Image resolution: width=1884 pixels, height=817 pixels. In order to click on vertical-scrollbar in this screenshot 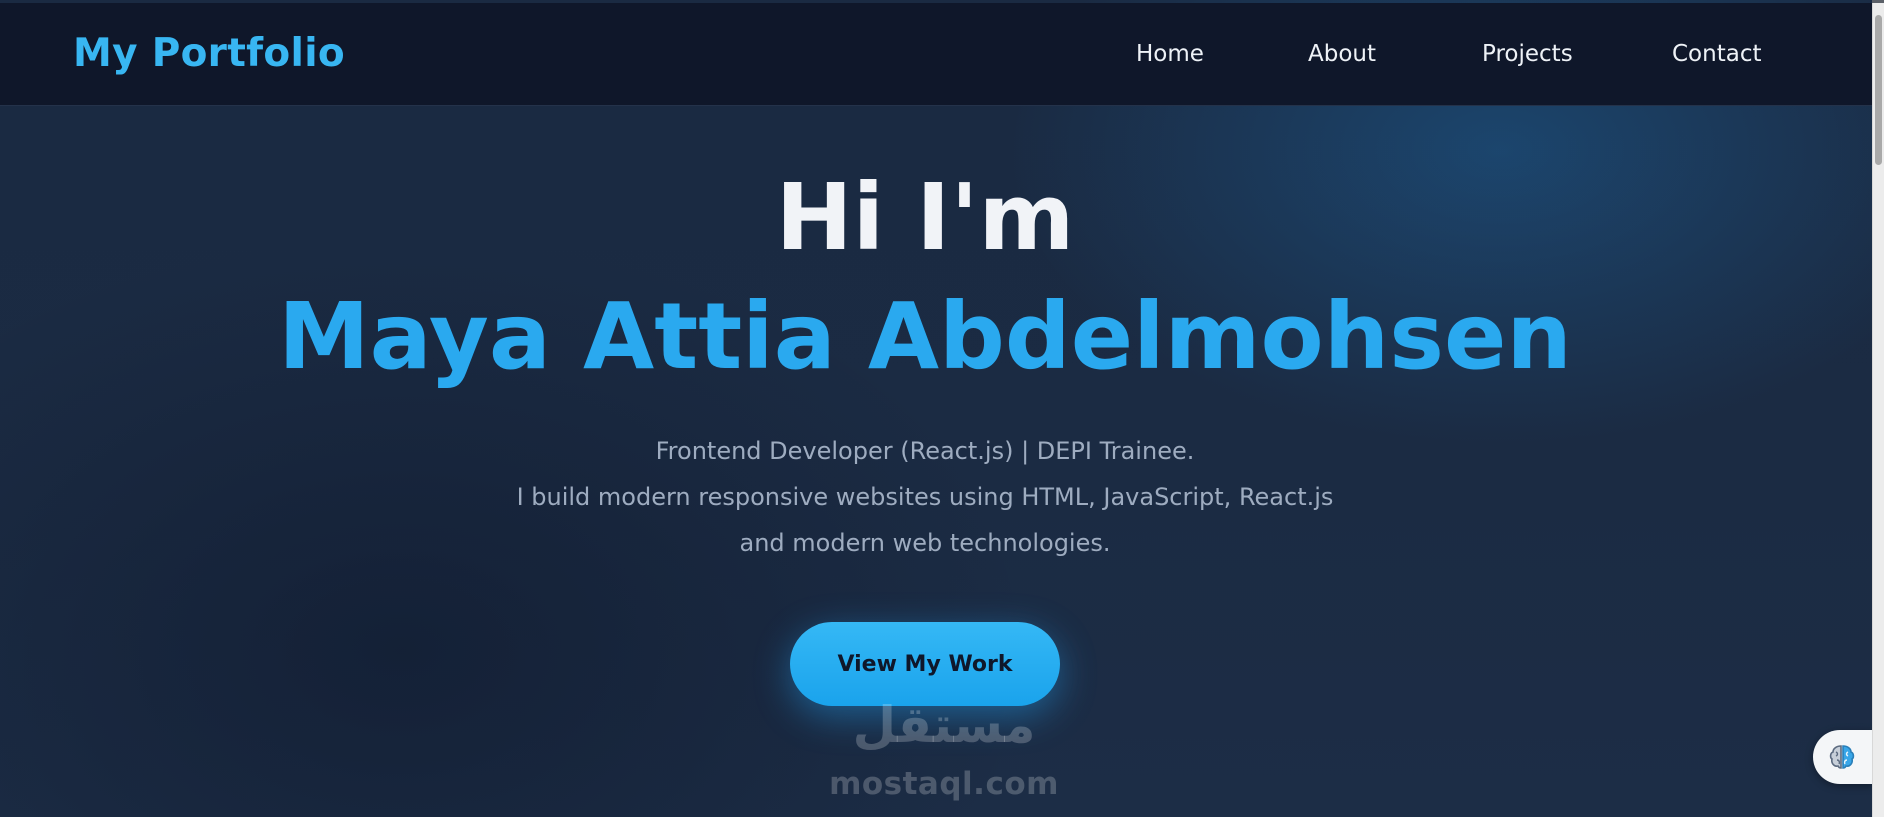, I will do `click(1878, 410)`.